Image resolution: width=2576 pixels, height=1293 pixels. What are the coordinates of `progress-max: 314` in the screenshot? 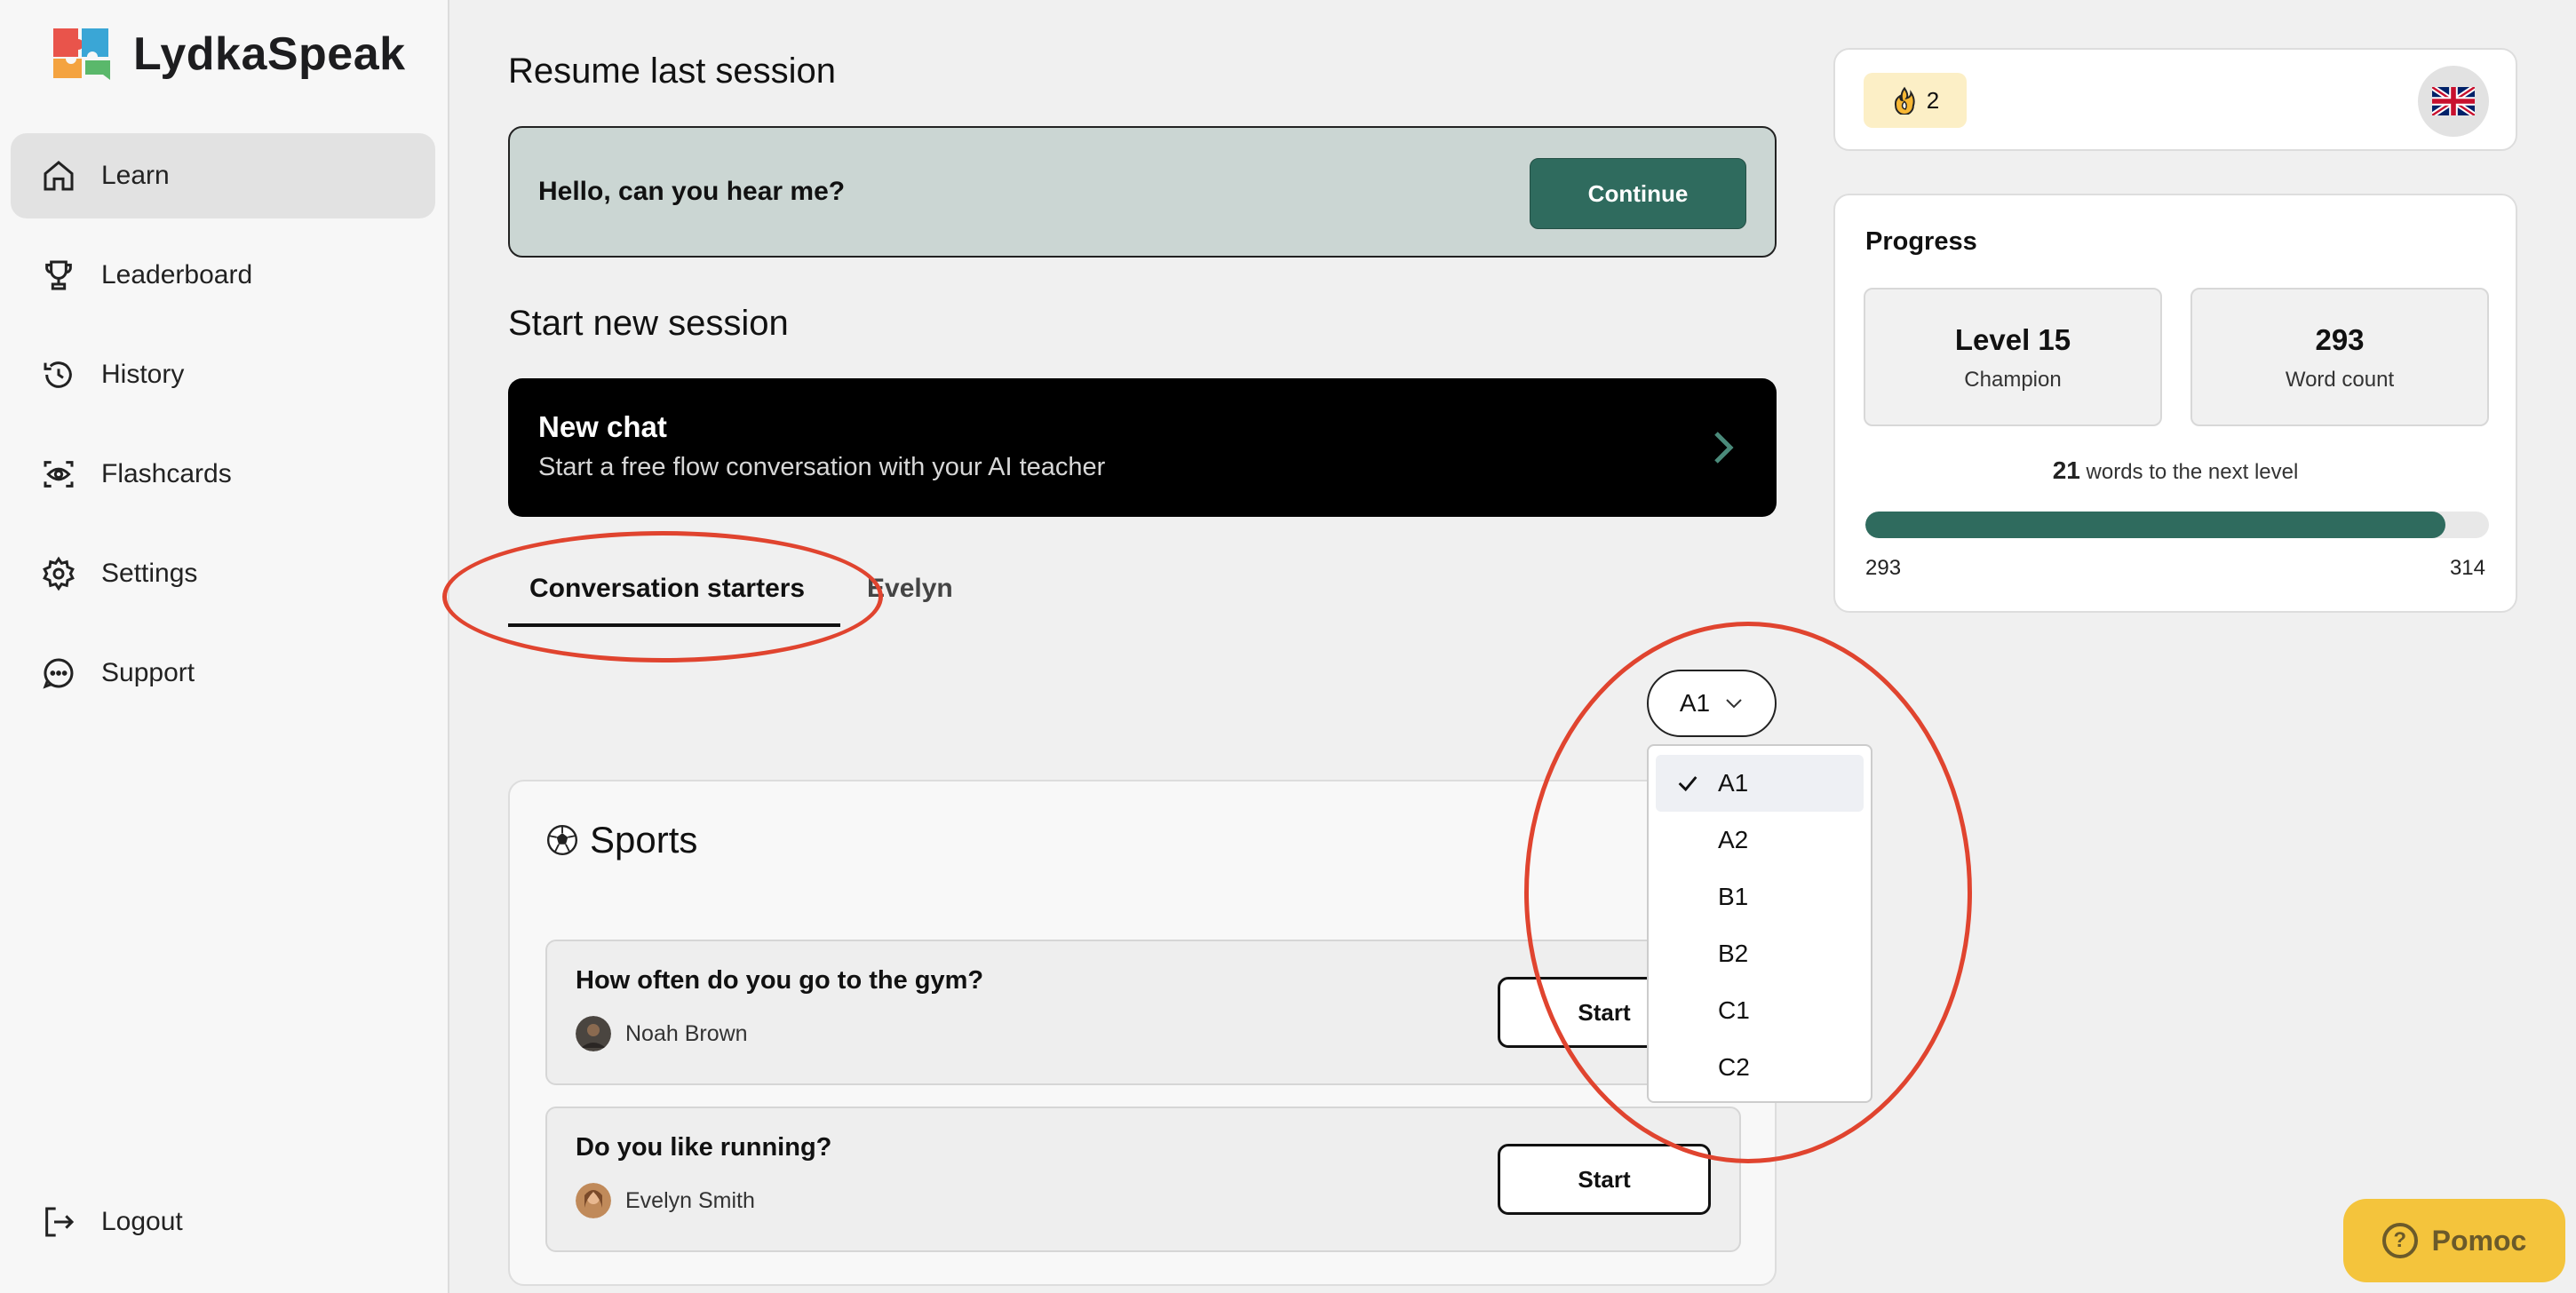 It's located at (2467, 568).